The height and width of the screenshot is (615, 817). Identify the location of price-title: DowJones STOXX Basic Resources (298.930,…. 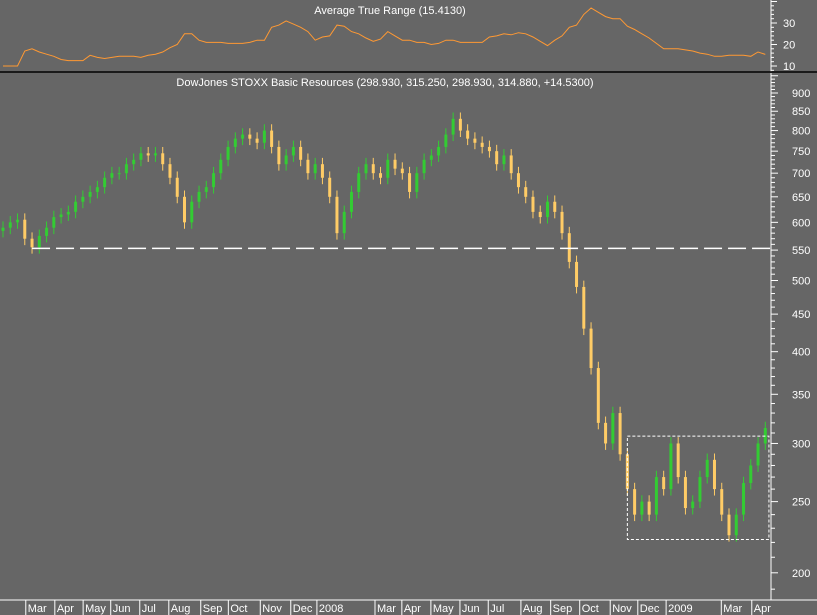
(384, 83).